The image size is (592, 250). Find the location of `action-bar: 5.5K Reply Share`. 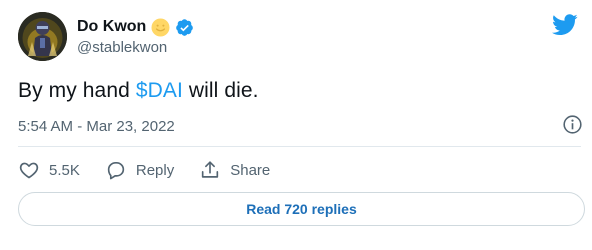

action-bar: 5.5K Reply Share is located at coordinates (156, 170).